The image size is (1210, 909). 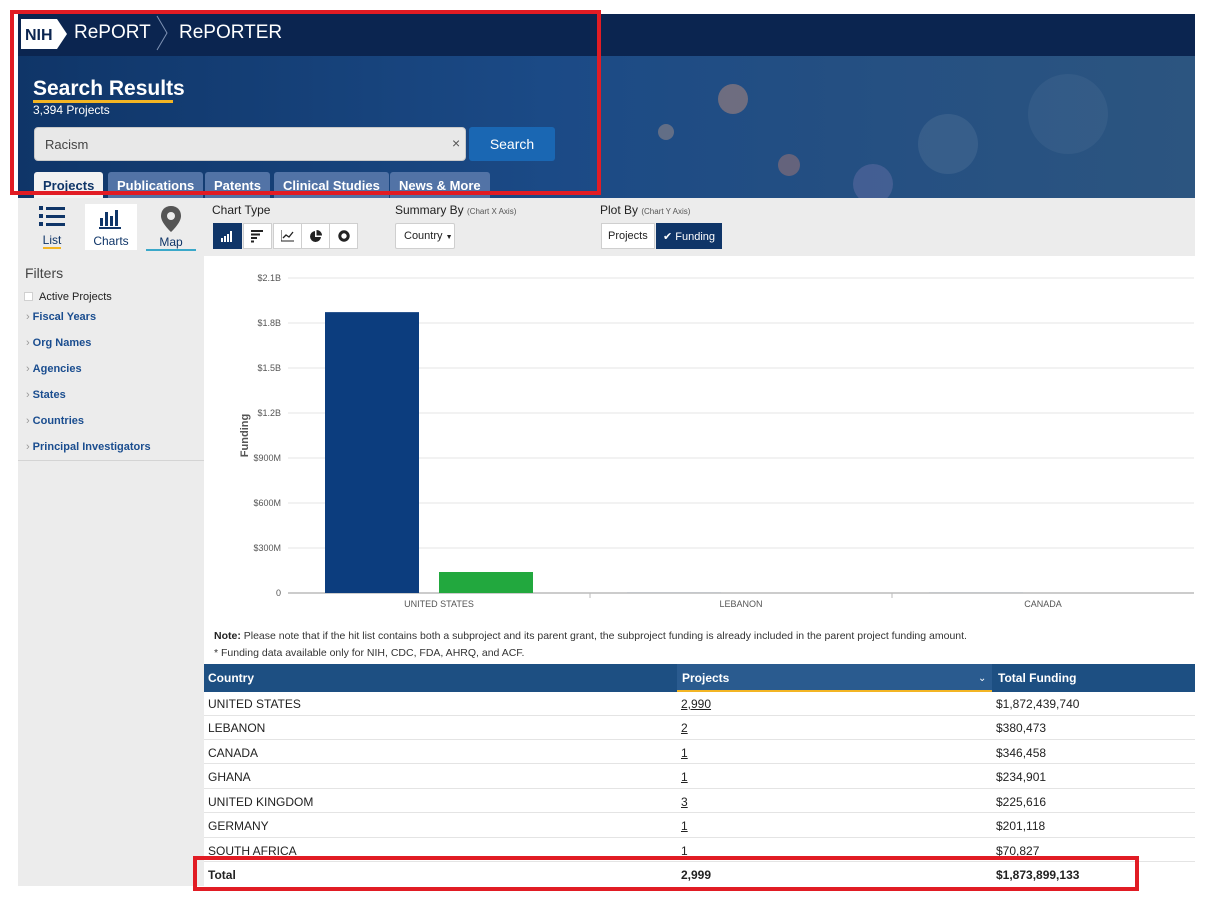 What do you see at coordinates (267, 503) in the screenshot?
I see `y-tick-label: $600M` at bounding box center [267, 503].